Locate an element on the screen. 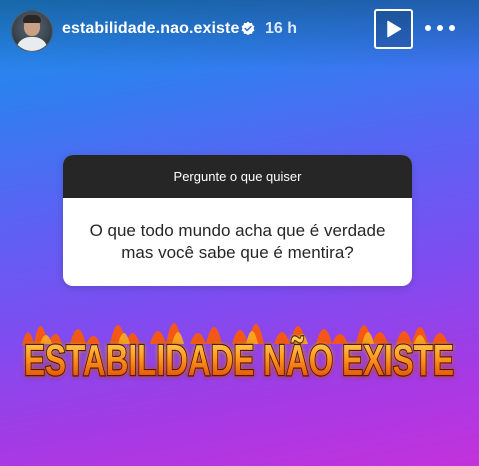  fire-text-banner: ESTABILIDADE NÃO EXISTE is located at coordinates (238, 354).